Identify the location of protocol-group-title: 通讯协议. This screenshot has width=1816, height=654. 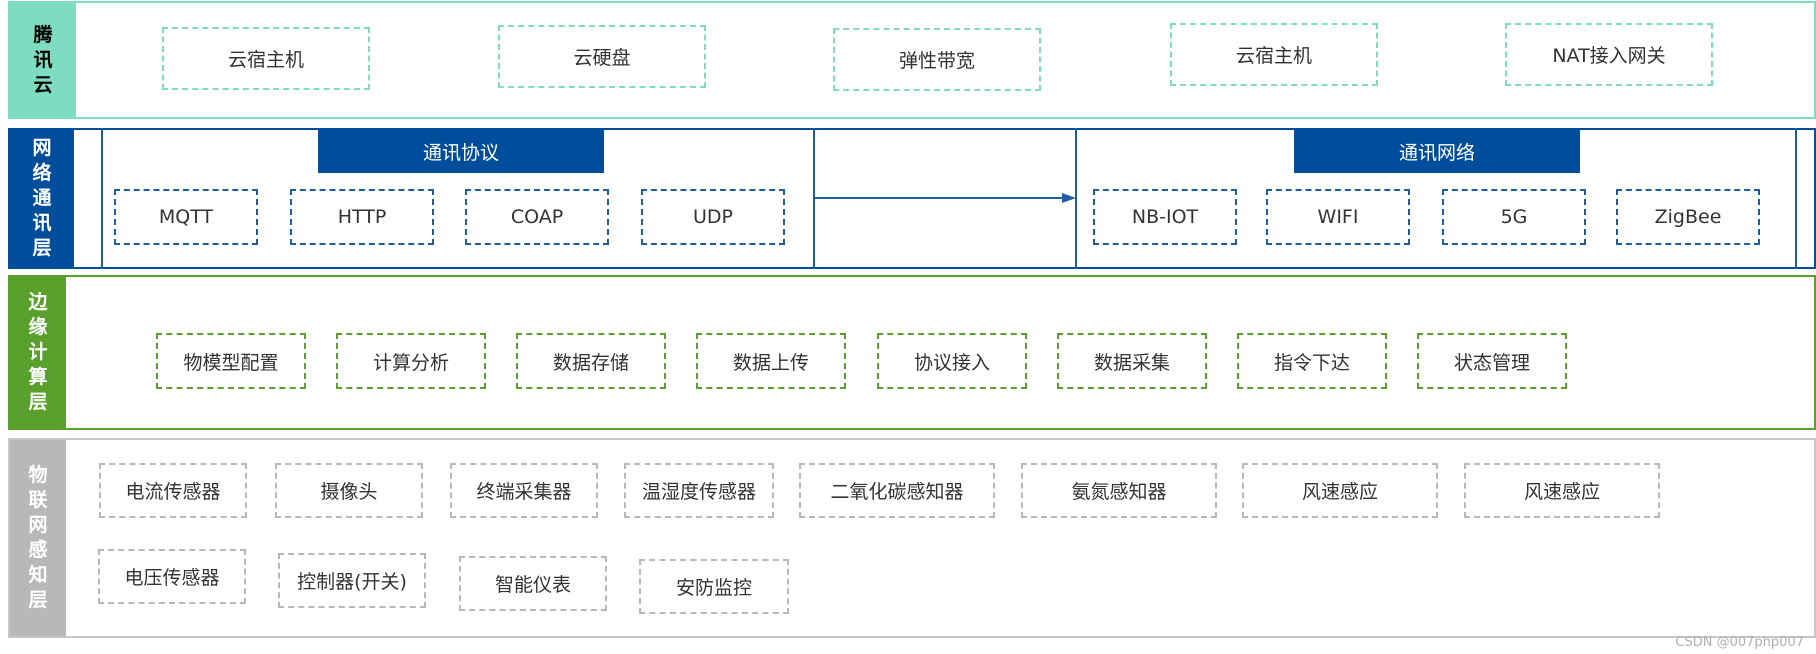
(461, 151).